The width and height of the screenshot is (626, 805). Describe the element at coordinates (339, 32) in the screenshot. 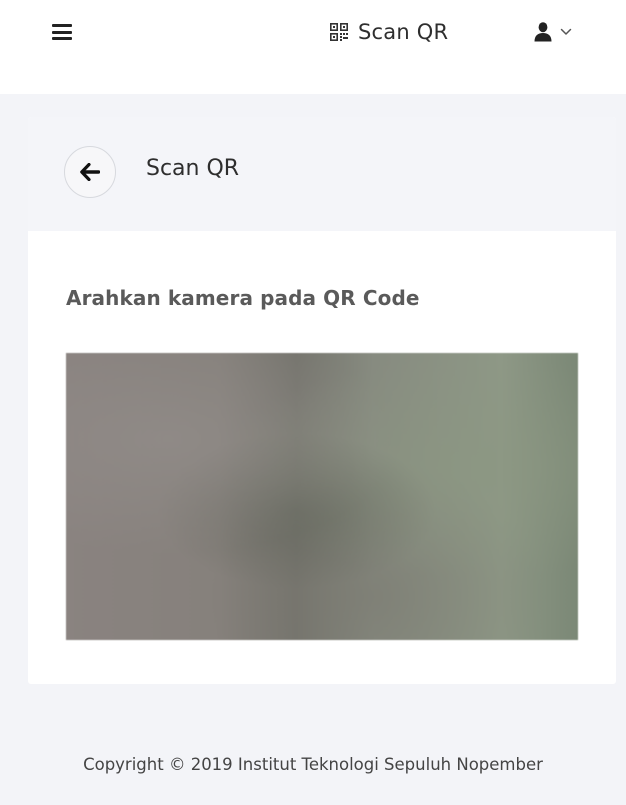

I see `qr-code-icon` at that location.